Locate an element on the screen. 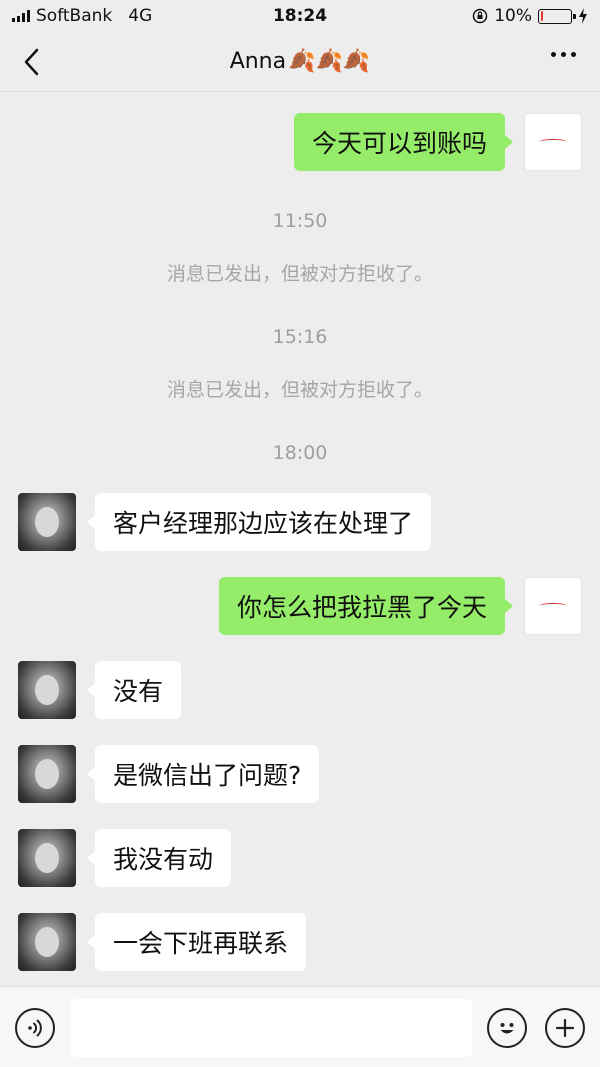  network-label: 4G is located at coordinates (140, 16).